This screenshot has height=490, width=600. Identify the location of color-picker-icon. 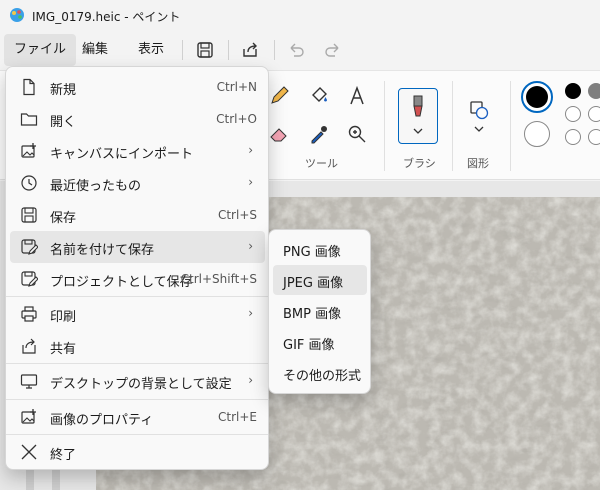
(319, 134).